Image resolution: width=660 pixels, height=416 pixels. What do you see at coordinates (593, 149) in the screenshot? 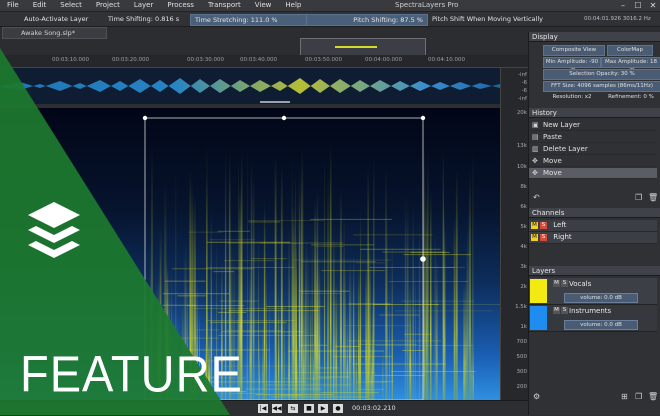
I see `history-item: ▥ Delete Layer` at bounding box center [593, 149].